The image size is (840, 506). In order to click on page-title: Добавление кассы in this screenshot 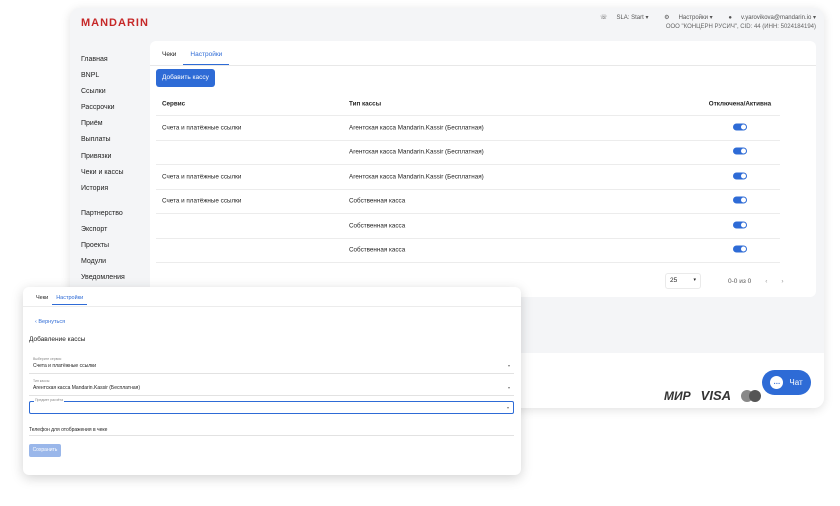, I will do `click(57, 339)`.